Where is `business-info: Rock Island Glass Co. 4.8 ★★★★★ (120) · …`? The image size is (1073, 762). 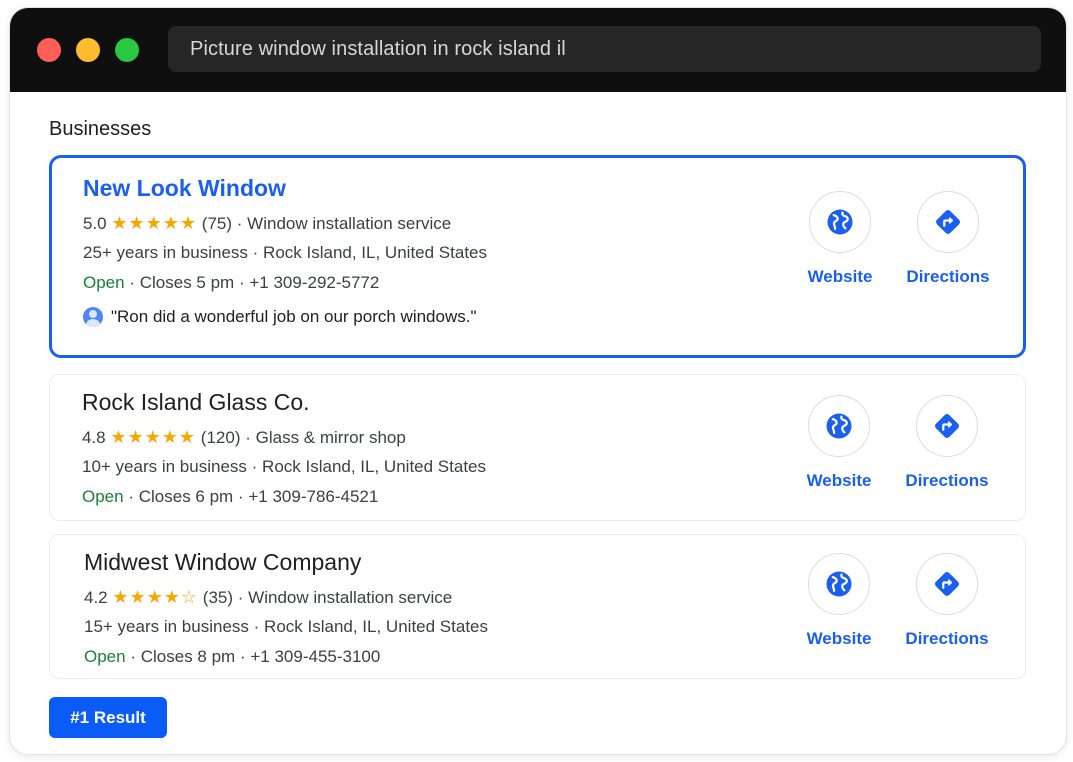
business-info: Rock Island Glass Co. 4.8 ★★★★★ (120) · … is located at coordinates (284, 450).